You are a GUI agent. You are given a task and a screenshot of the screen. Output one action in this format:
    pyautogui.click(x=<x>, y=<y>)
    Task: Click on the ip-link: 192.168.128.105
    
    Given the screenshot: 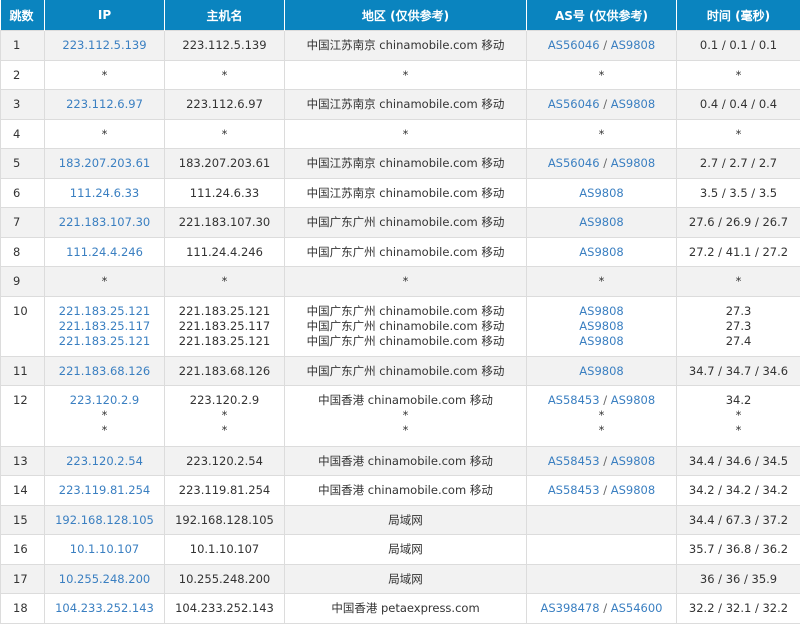 What is the action you would take?
    pyautogui.click(x=104, y=520)
    